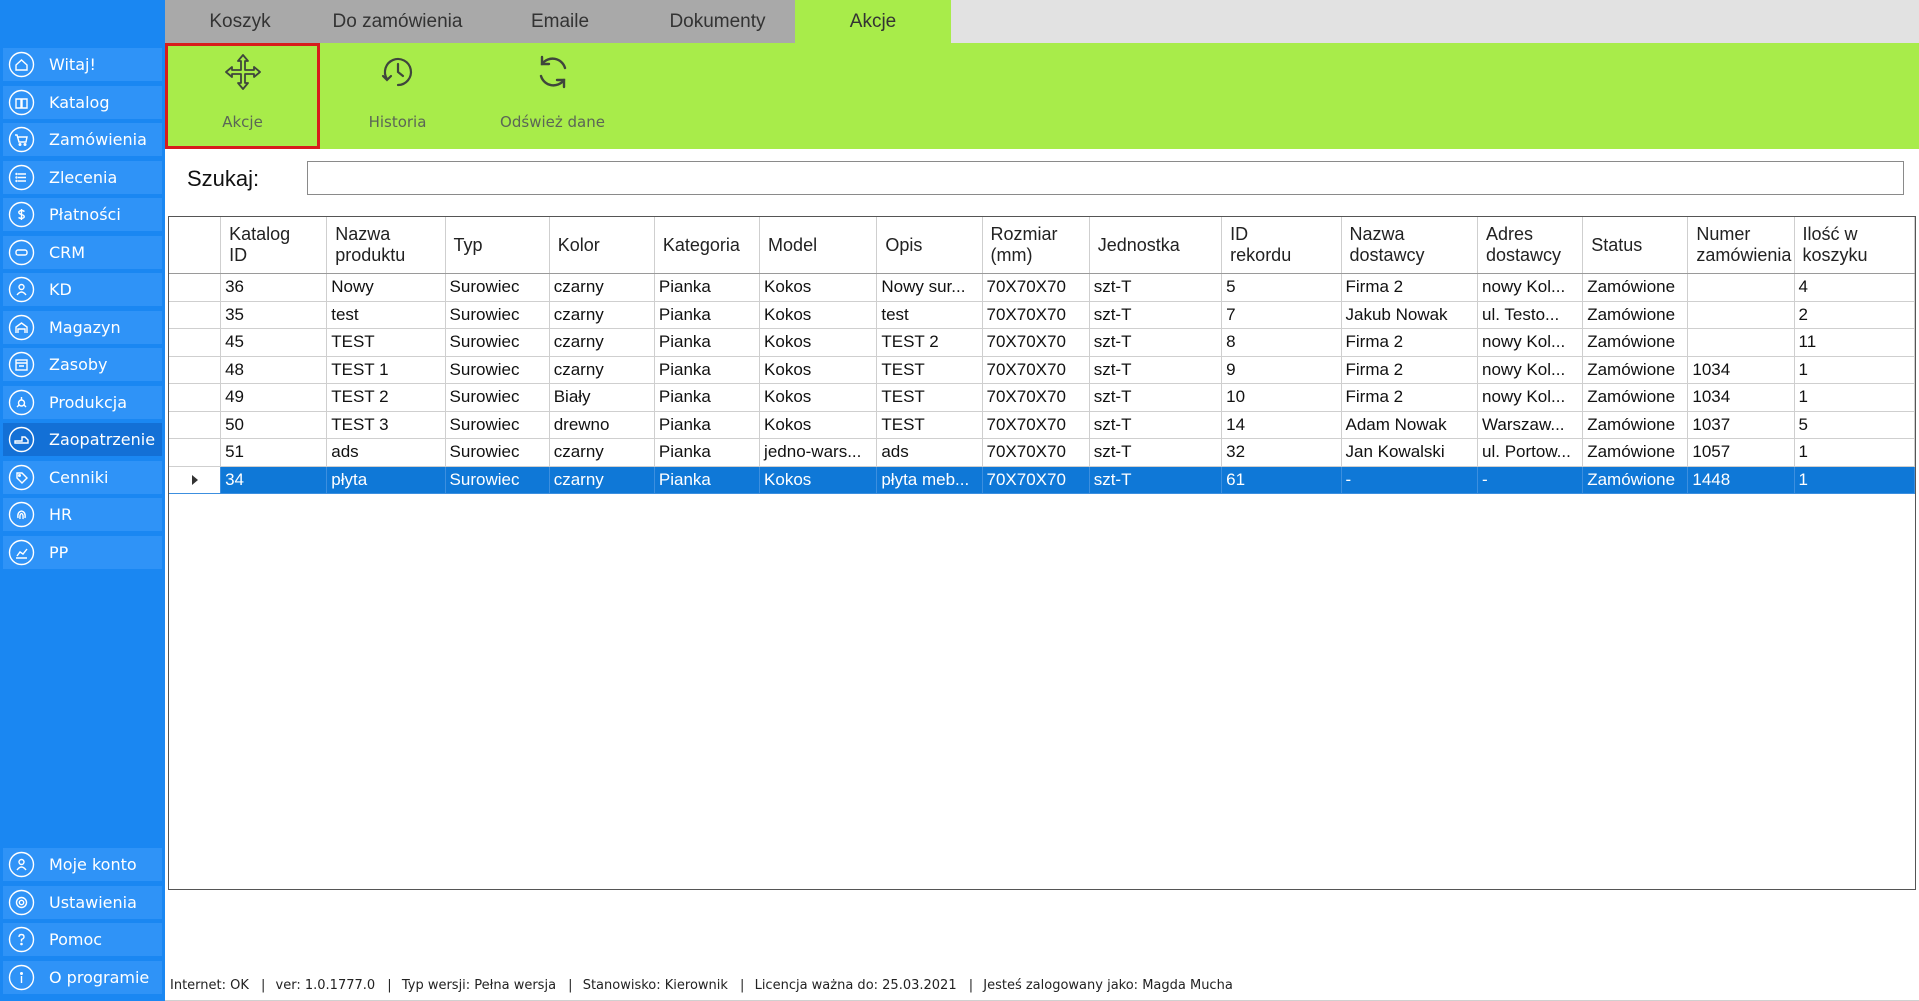 The width and height of the screenshot is (1919, 1001). Describe the element at coordinates (82, 102) in the screenshot. I see `sidebar-item-katalog: Katalog` at that location.